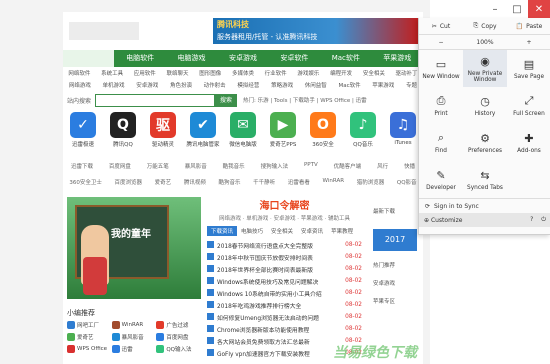  Describe the element at coordinates (284, 245) in the screenshot. I see `news-row: 2018春节网络流行语盘点大全完整版 08-02` at that location.